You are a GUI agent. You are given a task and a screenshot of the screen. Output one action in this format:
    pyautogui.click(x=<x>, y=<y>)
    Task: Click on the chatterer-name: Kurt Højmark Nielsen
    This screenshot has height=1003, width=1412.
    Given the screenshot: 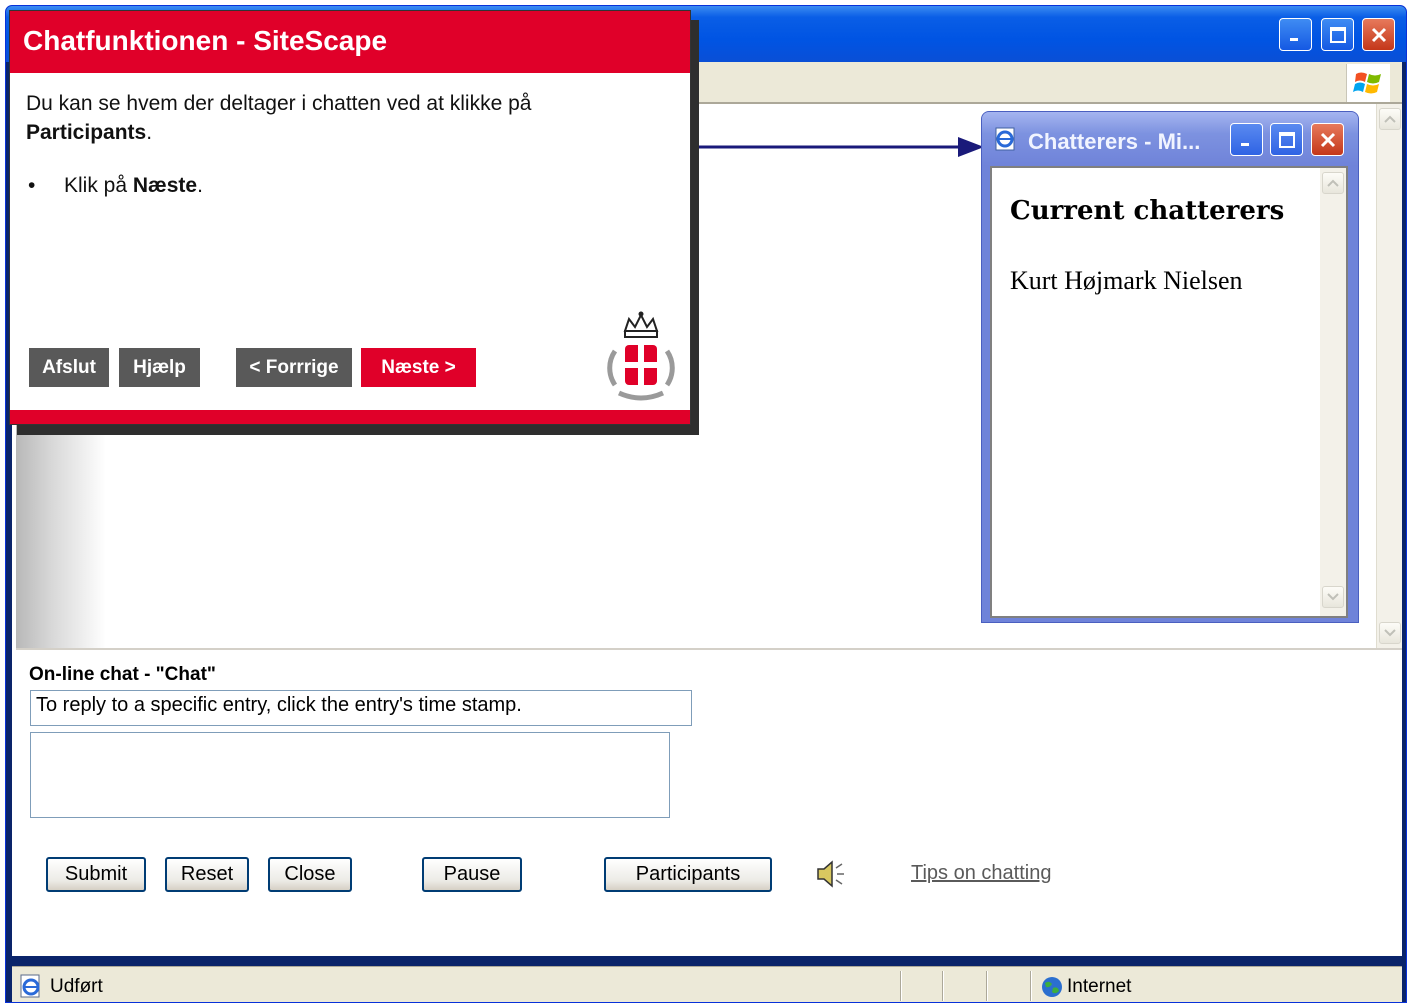 What is the action you would take?
    pyautogui.click(x=1126, y=280)
    